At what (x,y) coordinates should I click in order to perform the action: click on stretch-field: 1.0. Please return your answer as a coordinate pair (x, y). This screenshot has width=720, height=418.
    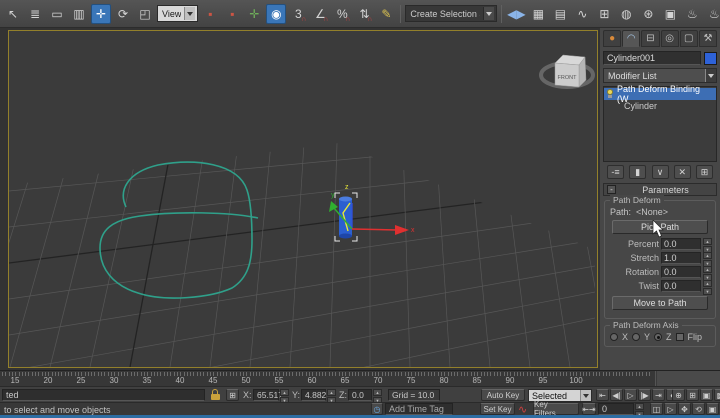
    Looking at the image, I should click on (681, 258).